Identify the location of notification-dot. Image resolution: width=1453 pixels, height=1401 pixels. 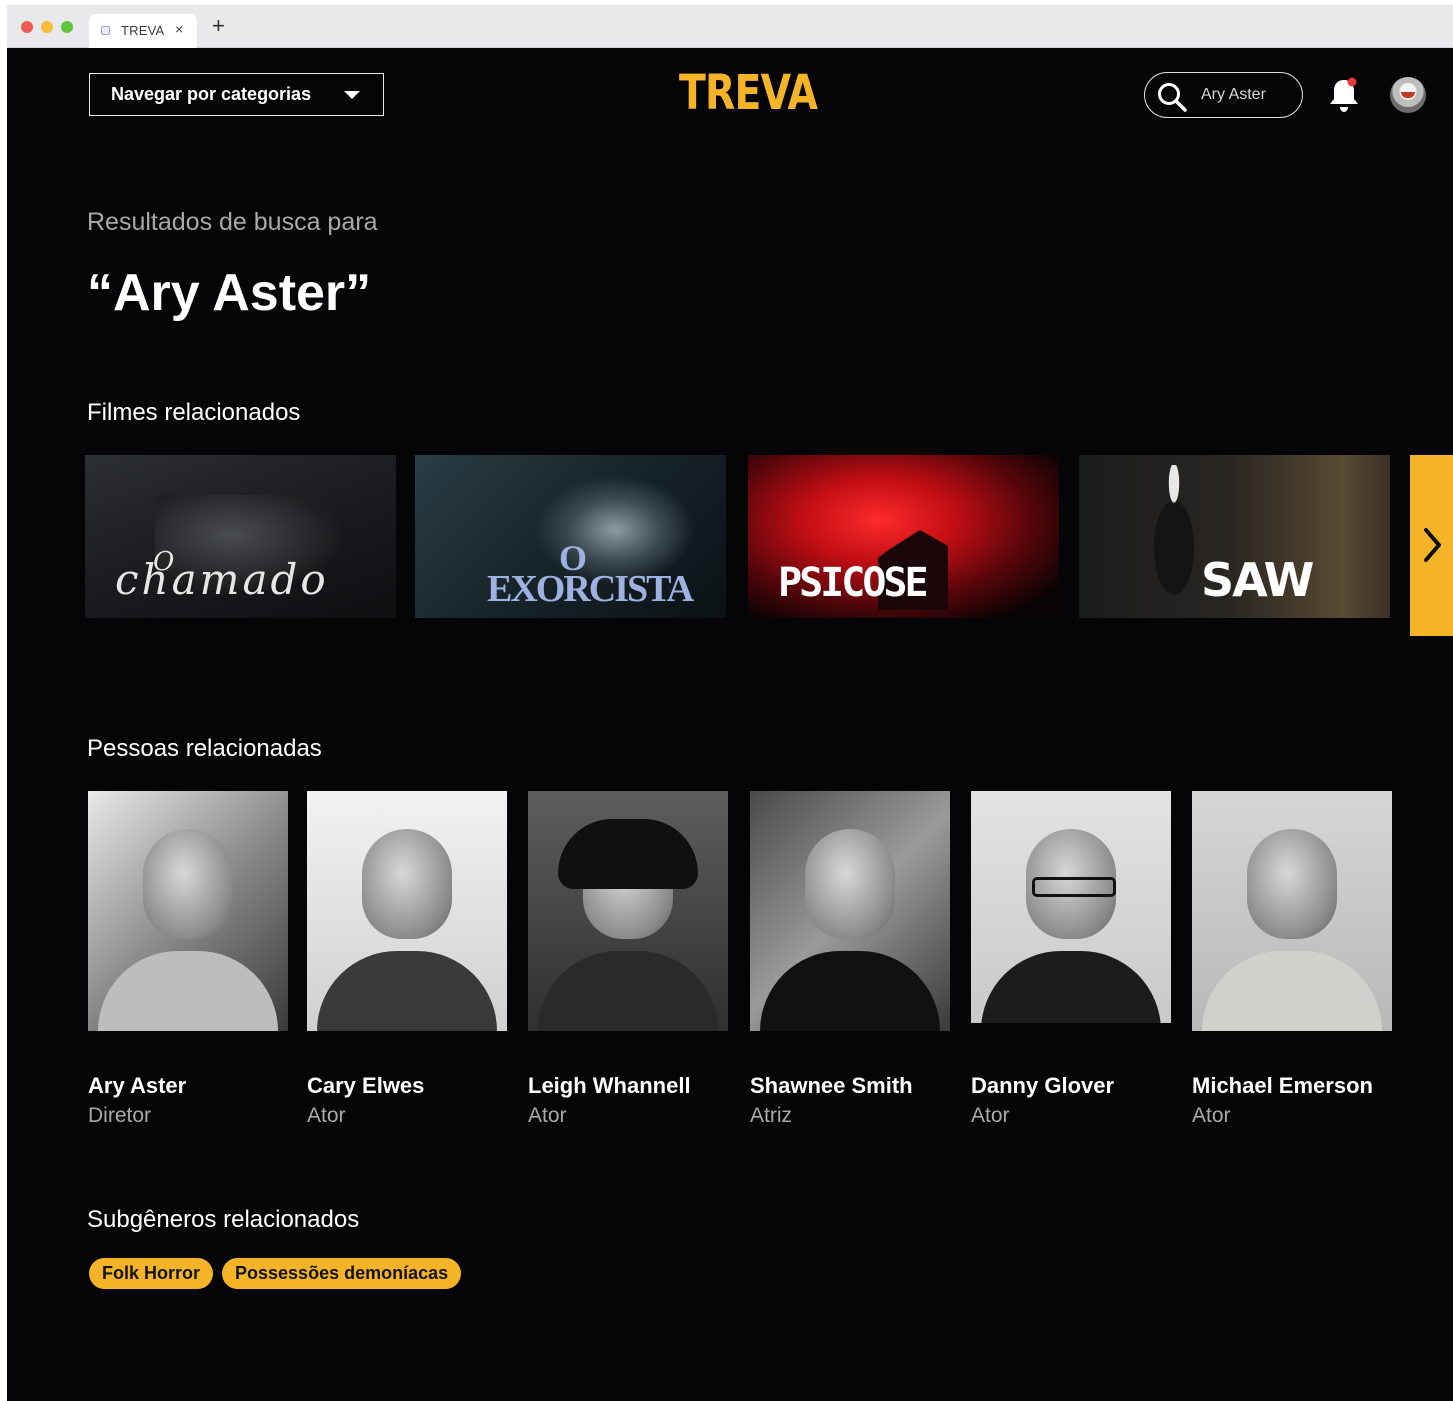
(1352, 82).